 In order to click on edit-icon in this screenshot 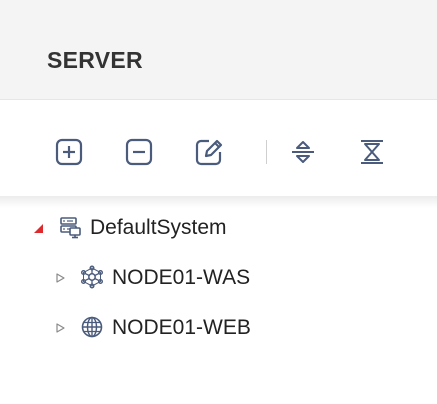, I will do `click(209, 152)`.